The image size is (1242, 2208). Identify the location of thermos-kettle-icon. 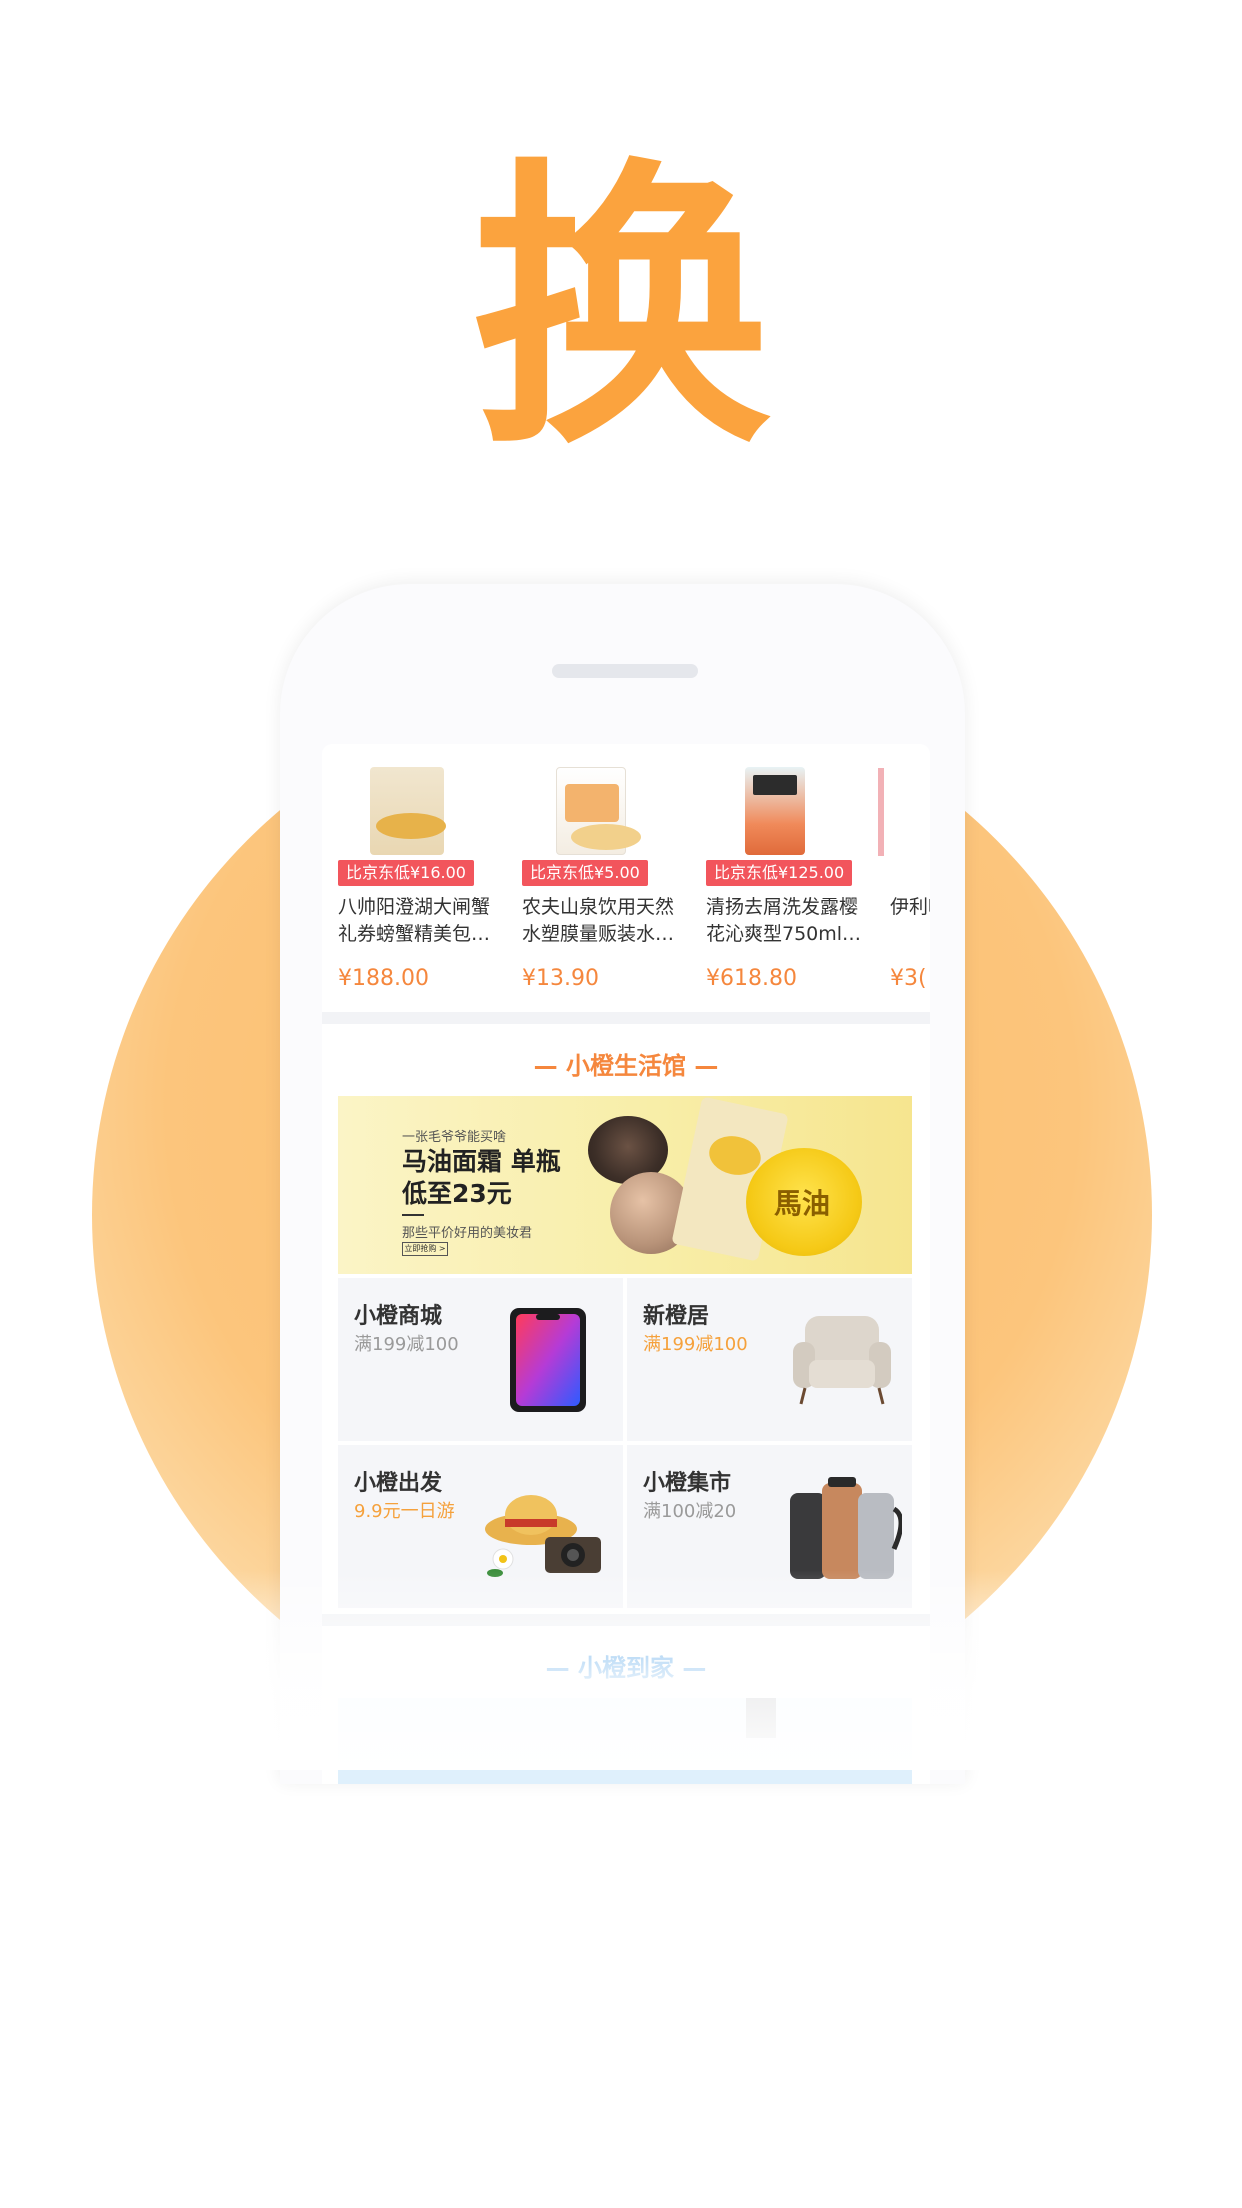
(846, 1528).